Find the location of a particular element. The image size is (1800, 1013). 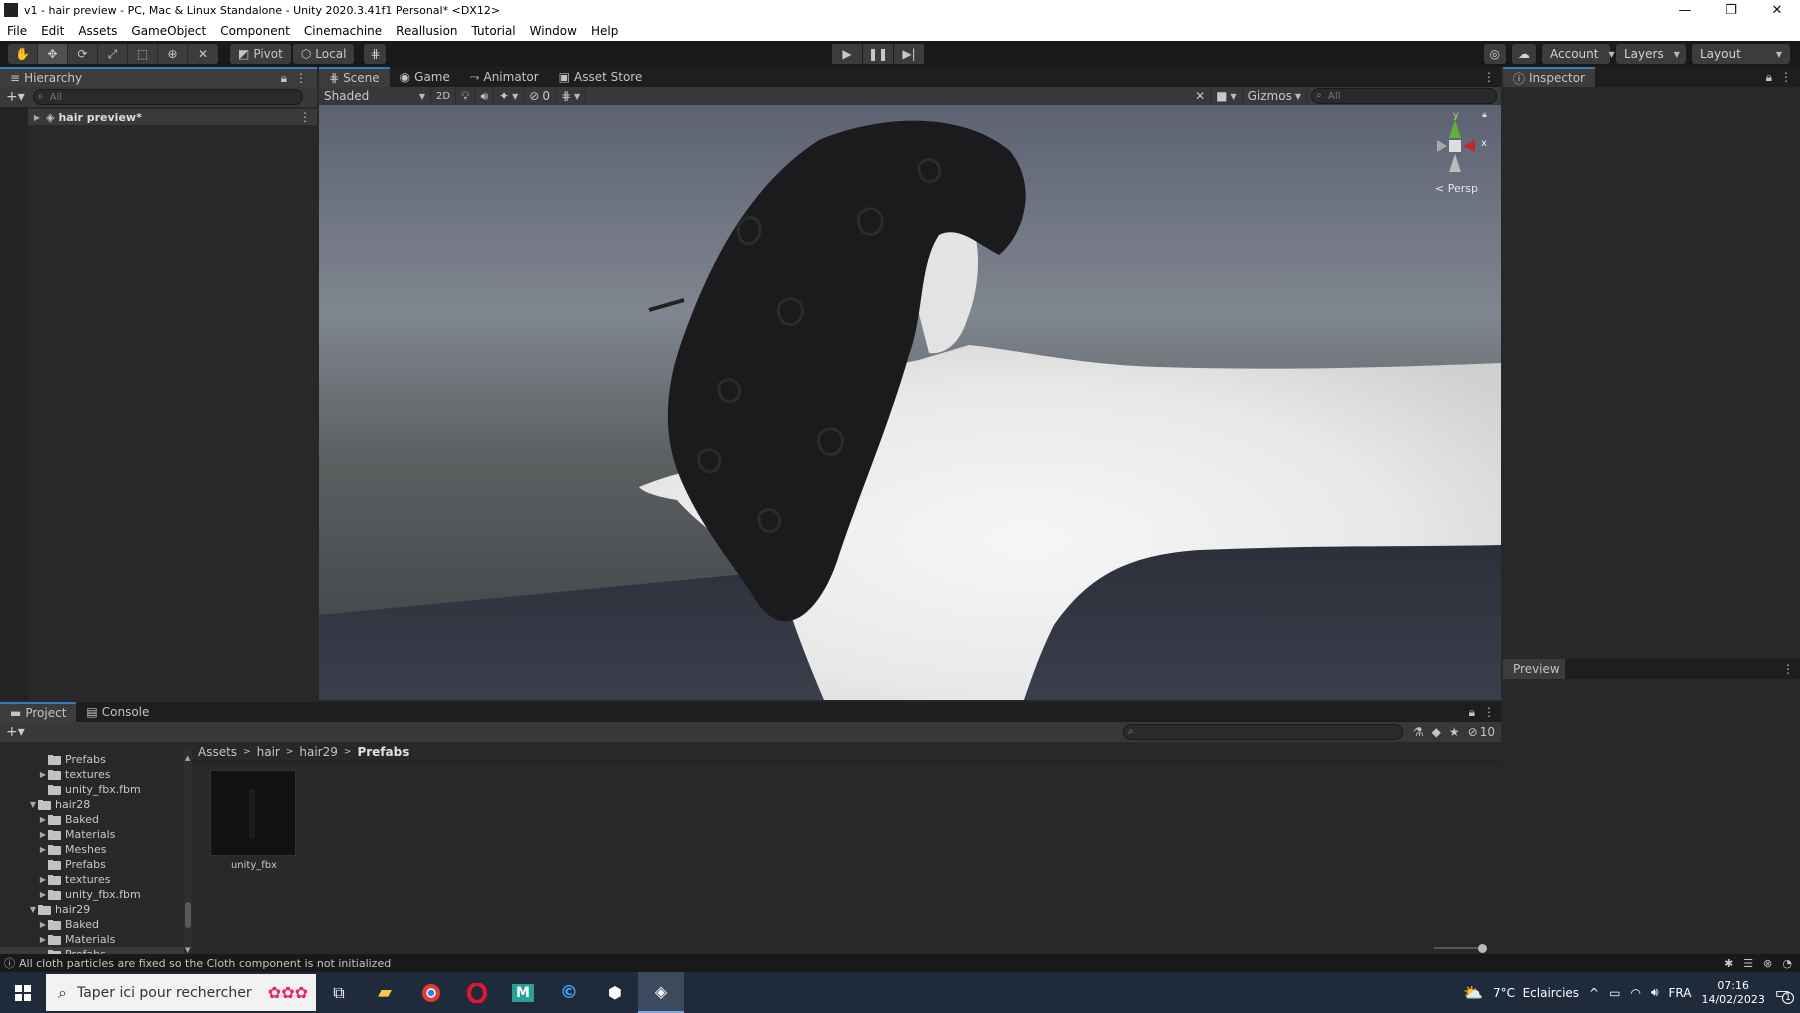

weather-icon: ⛅ is located at coordinates (1473, 992).